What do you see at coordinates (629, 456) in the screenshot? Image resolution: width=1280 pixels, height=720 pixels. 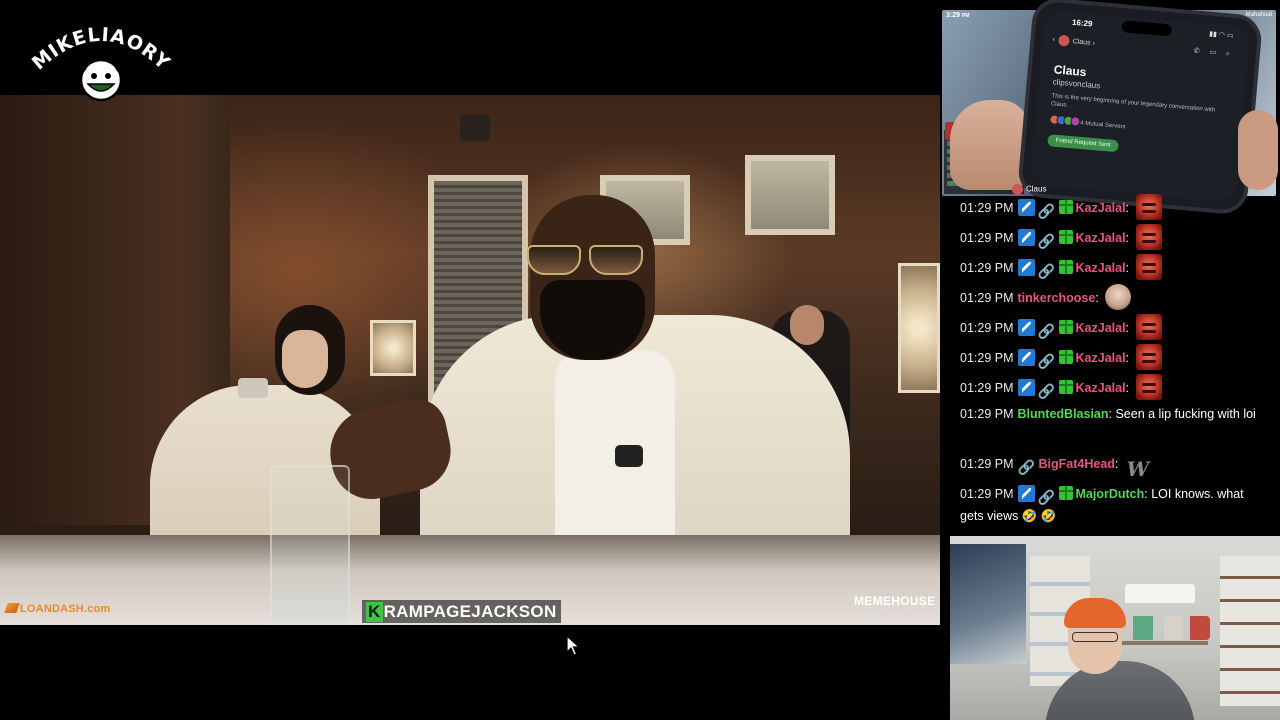 I see `lapel-mic` at bounding box center [629, 456].